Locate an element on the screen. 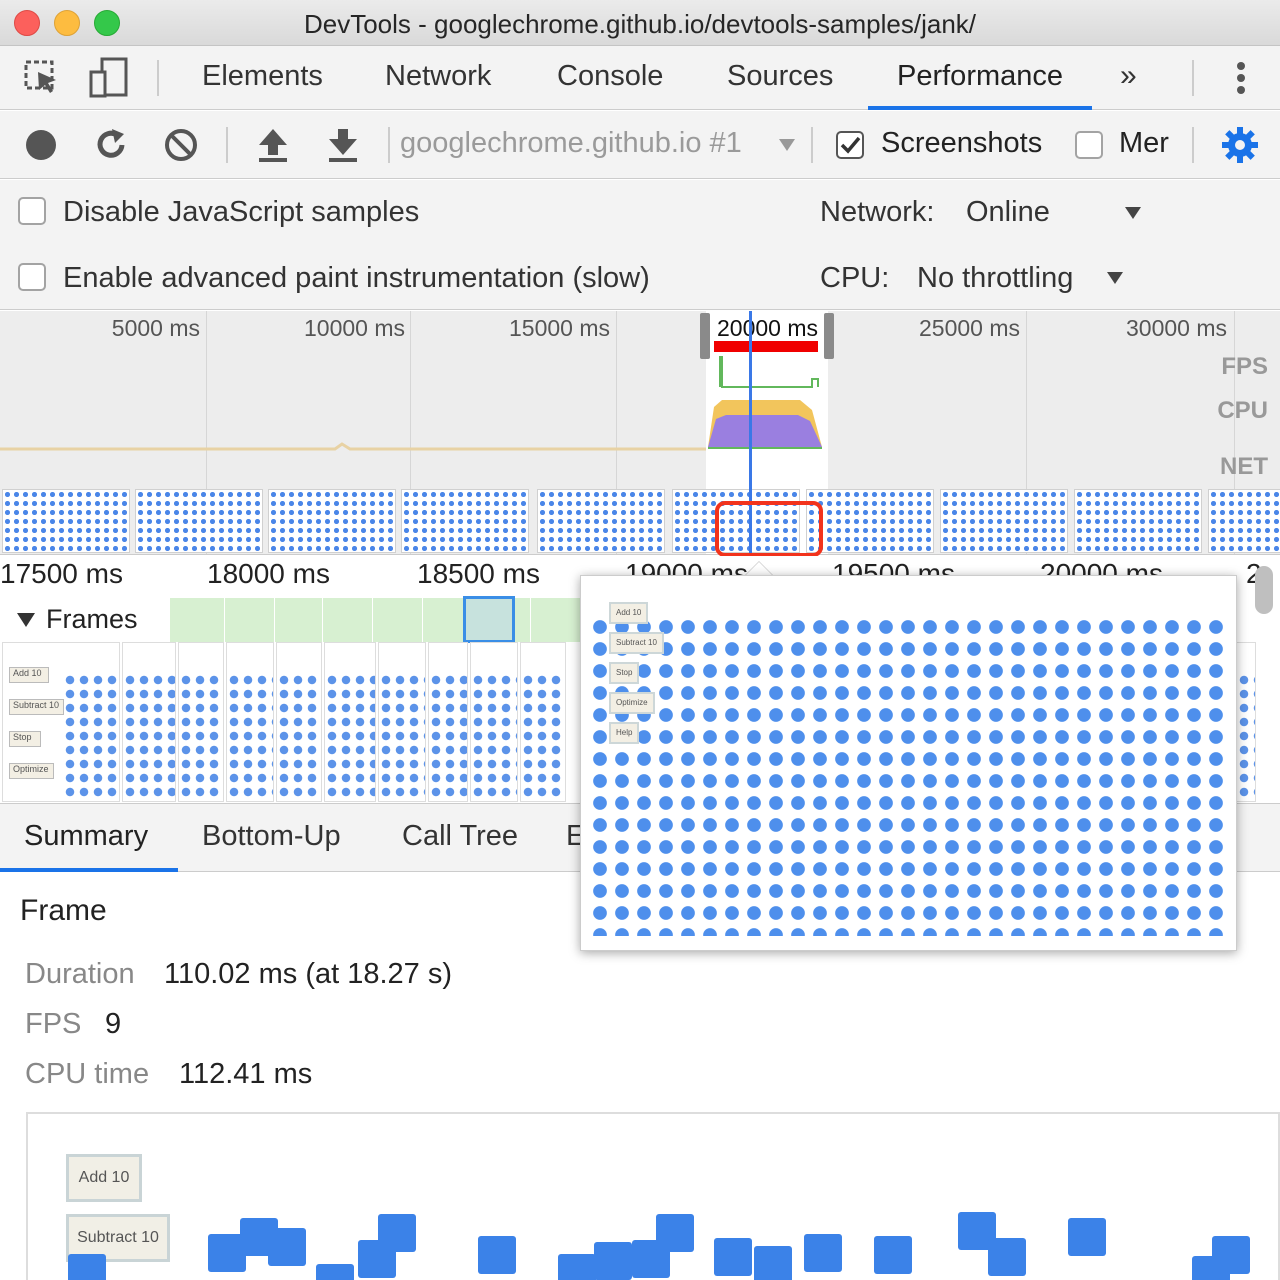  hovered-screenshot-highlight is located at coordinates (769, 529).